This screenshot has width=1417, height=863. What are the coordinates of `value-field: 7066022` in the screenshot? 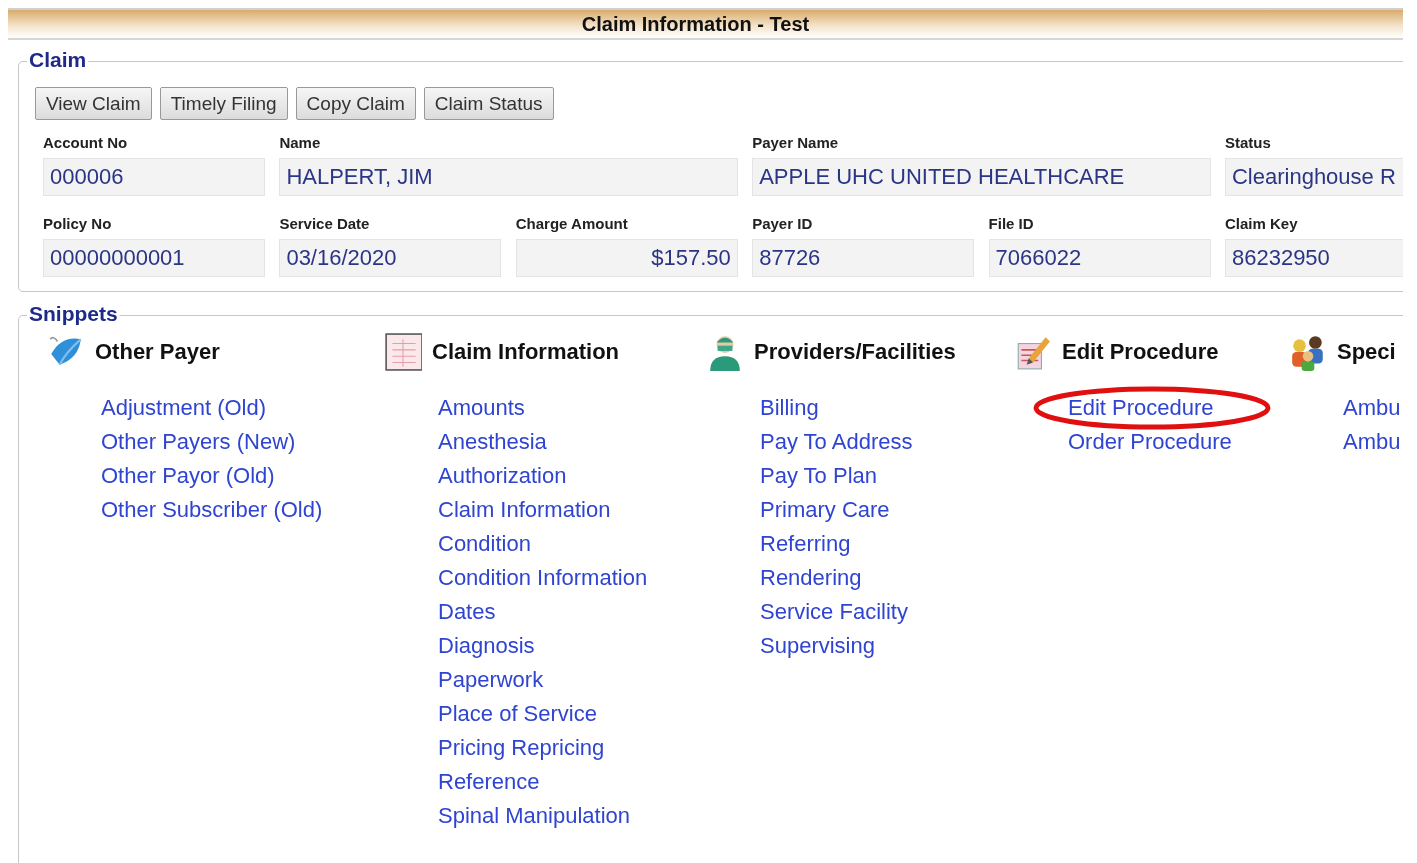 It's located at (1099, 258).